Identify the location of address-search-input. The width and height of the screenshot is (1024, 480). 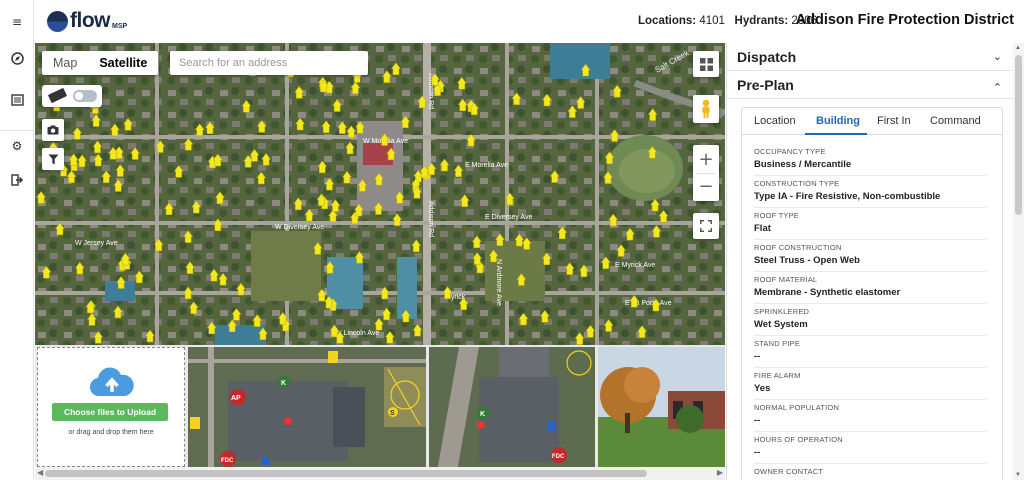
(269, 63).